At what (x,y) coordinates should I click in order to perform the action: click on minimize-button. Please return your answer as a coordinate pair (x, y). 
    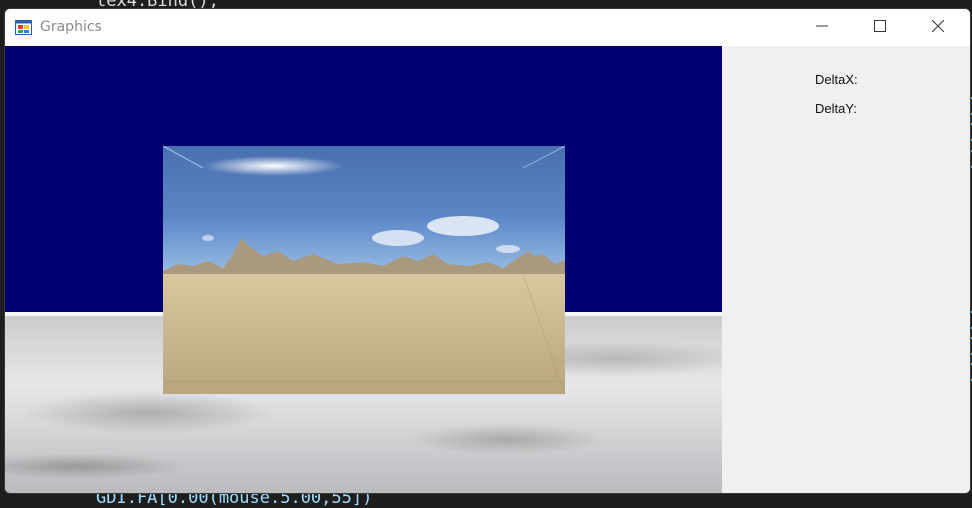
    Looking at the image, I should click on (822, 27).